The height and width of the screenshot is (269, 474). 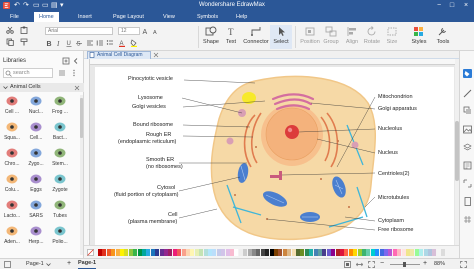 I want to click on save-icon: ▤, so click(x=54, y=5).